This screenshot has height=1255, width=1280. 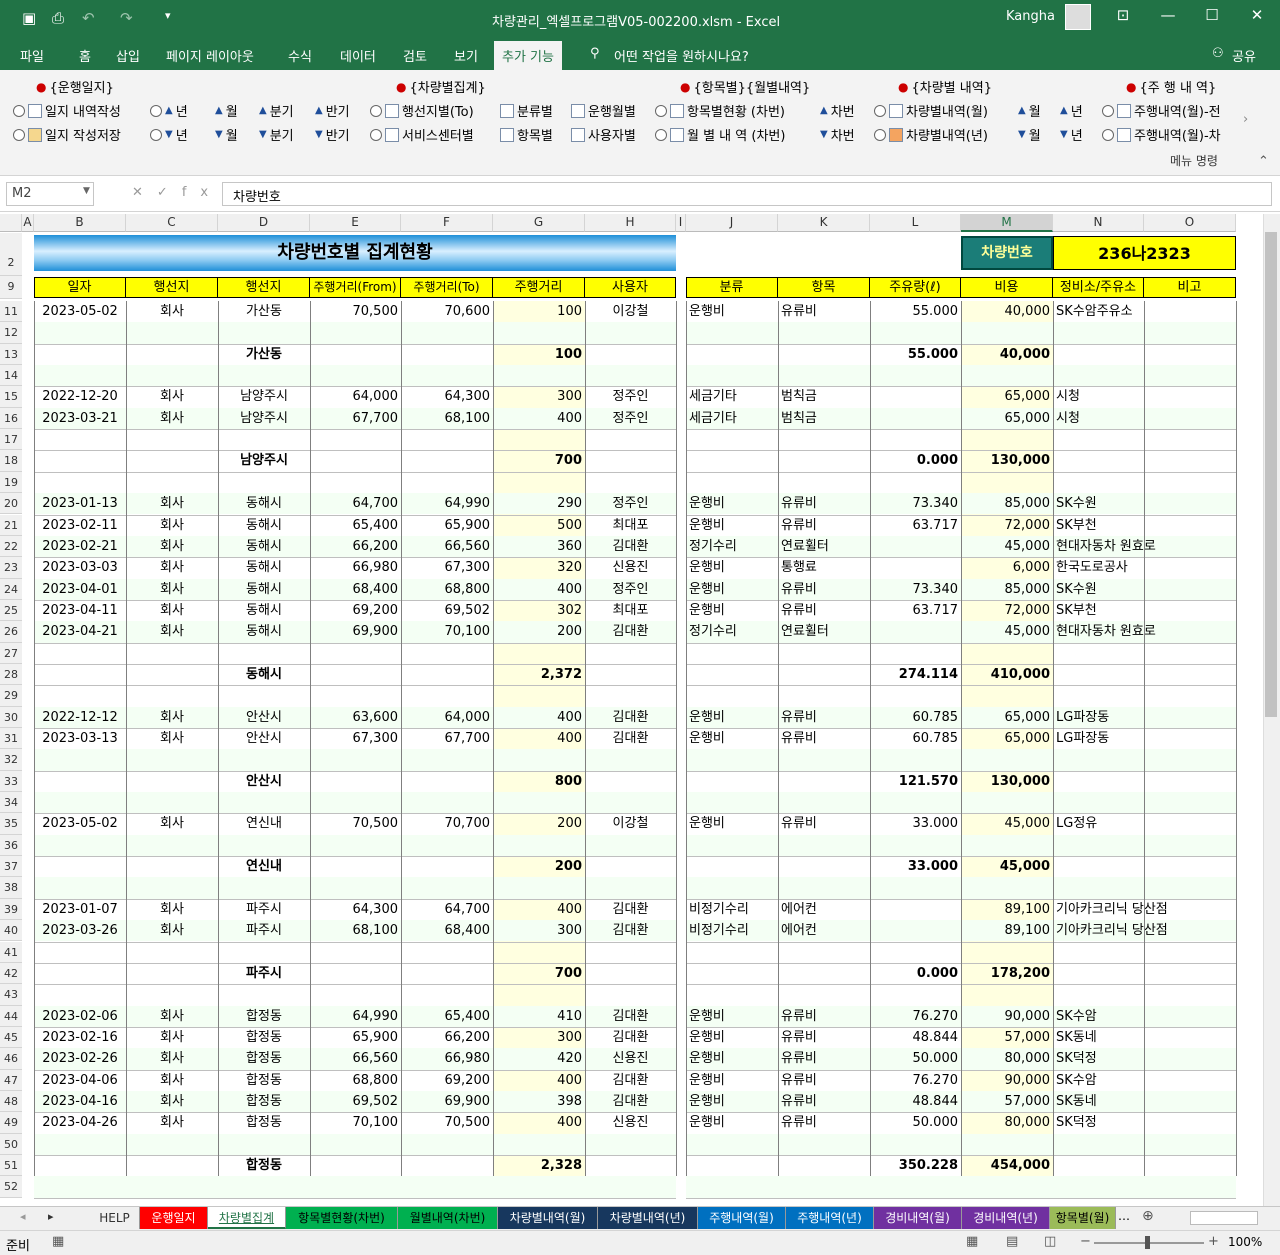 What do you see at coordinates (264, 1058) in the screenshot?
I see `cell-to: 합정동` at bounding box center [264, 1058].